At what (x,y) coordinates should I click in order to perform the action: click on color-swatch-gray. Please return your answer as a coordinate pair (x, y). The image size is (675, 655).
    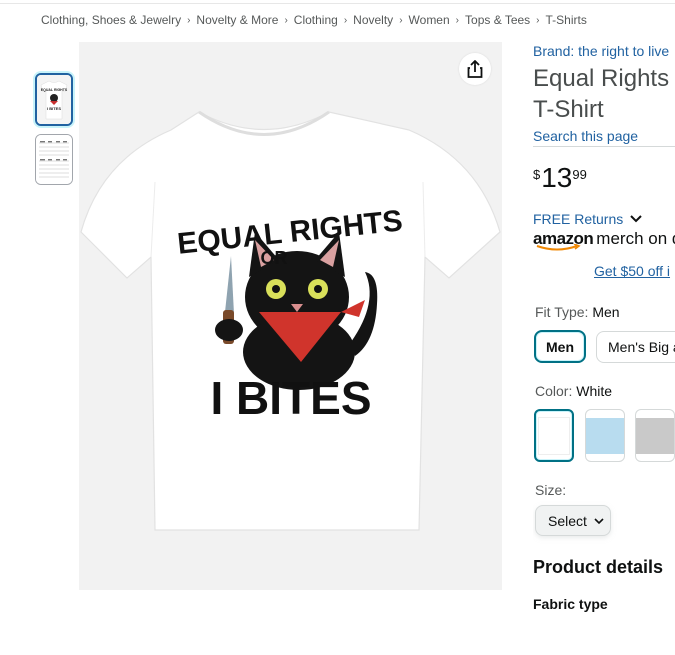
    Looking at the image, I should click on (655, 435).